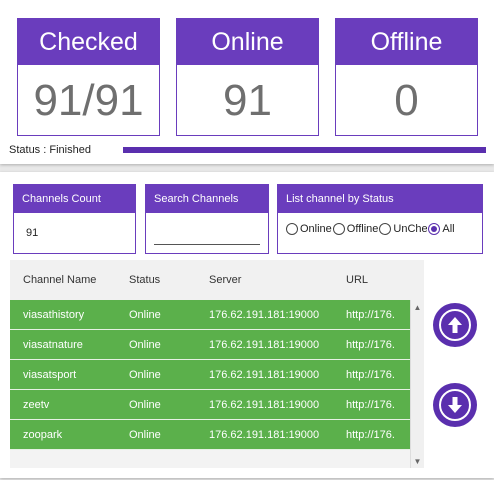 This screenshot has height=480, width=494. What do you see at coordinates (385, 229) in the screenshot?
I see `radio-unchecked-circle` at bounding box center [385, 229].